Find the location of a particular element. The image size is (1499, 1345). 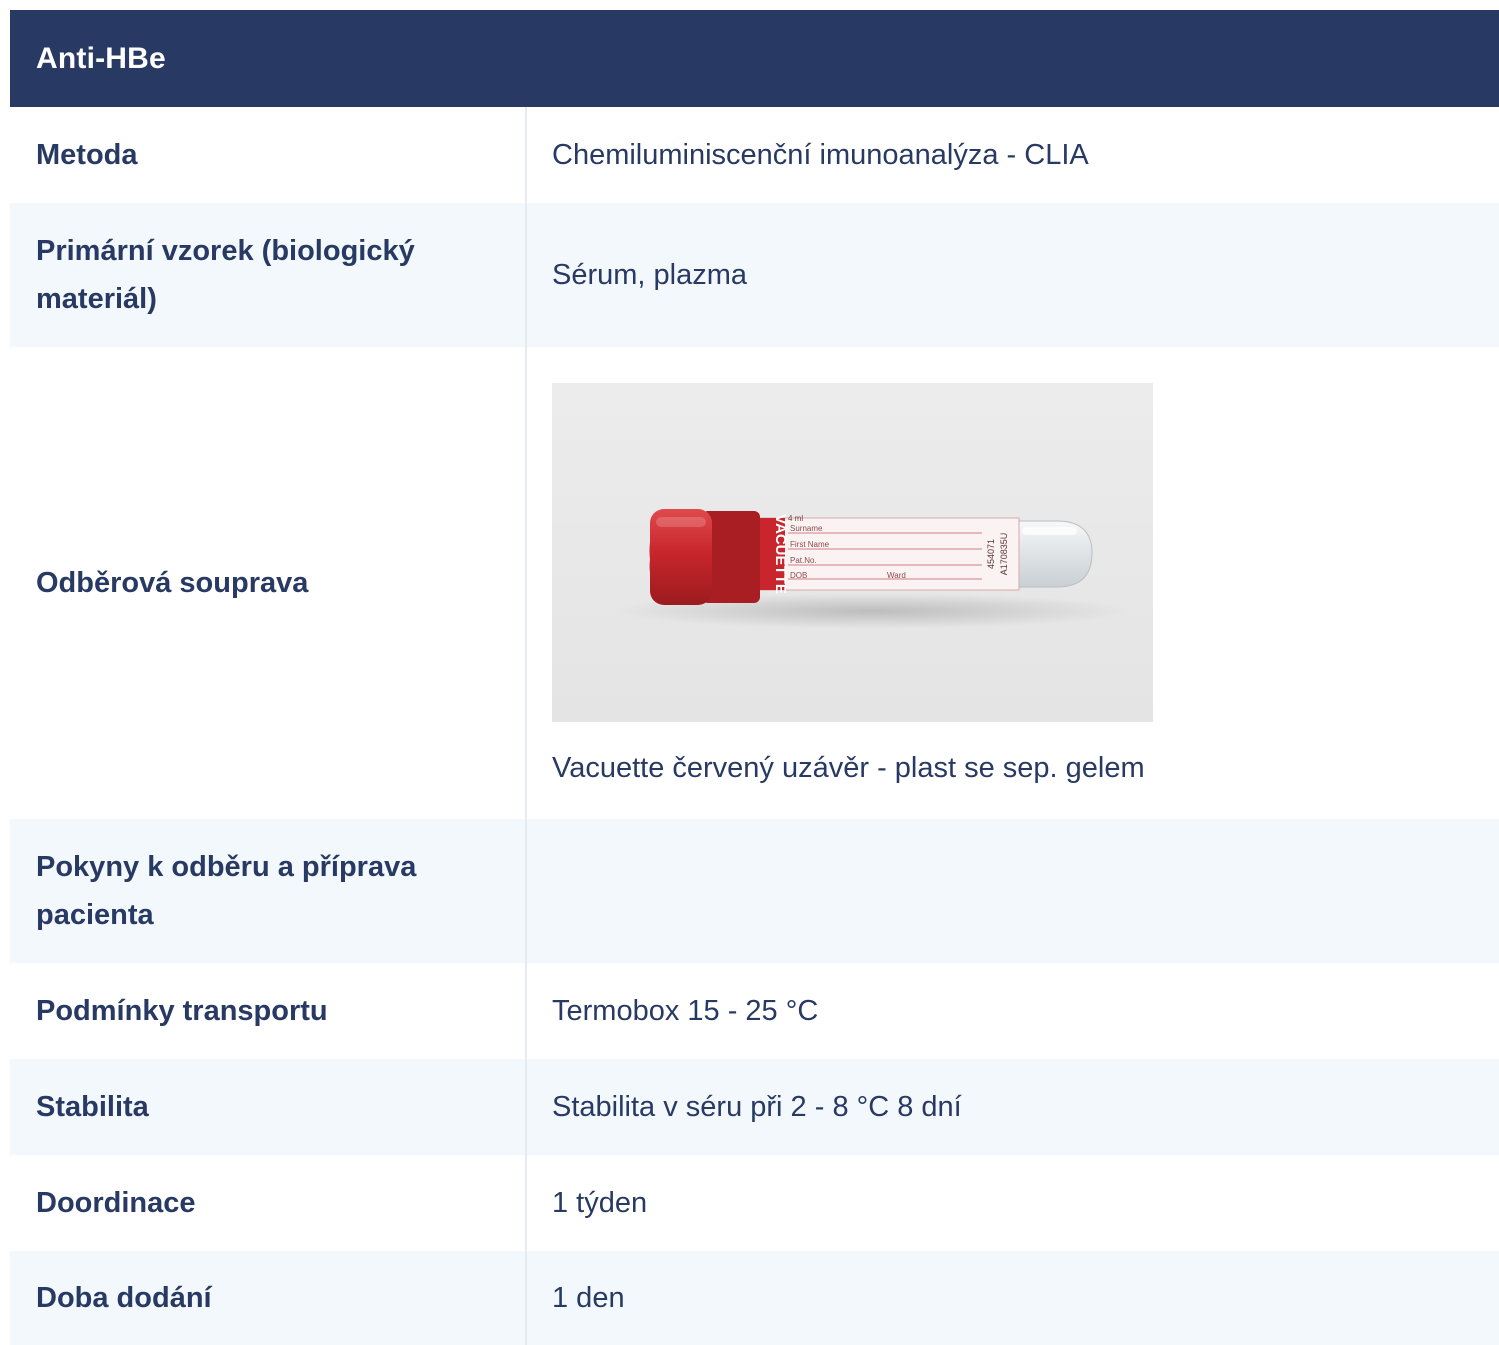

tube-brand-text: VACUETTE is located at coordinates (780, 554).